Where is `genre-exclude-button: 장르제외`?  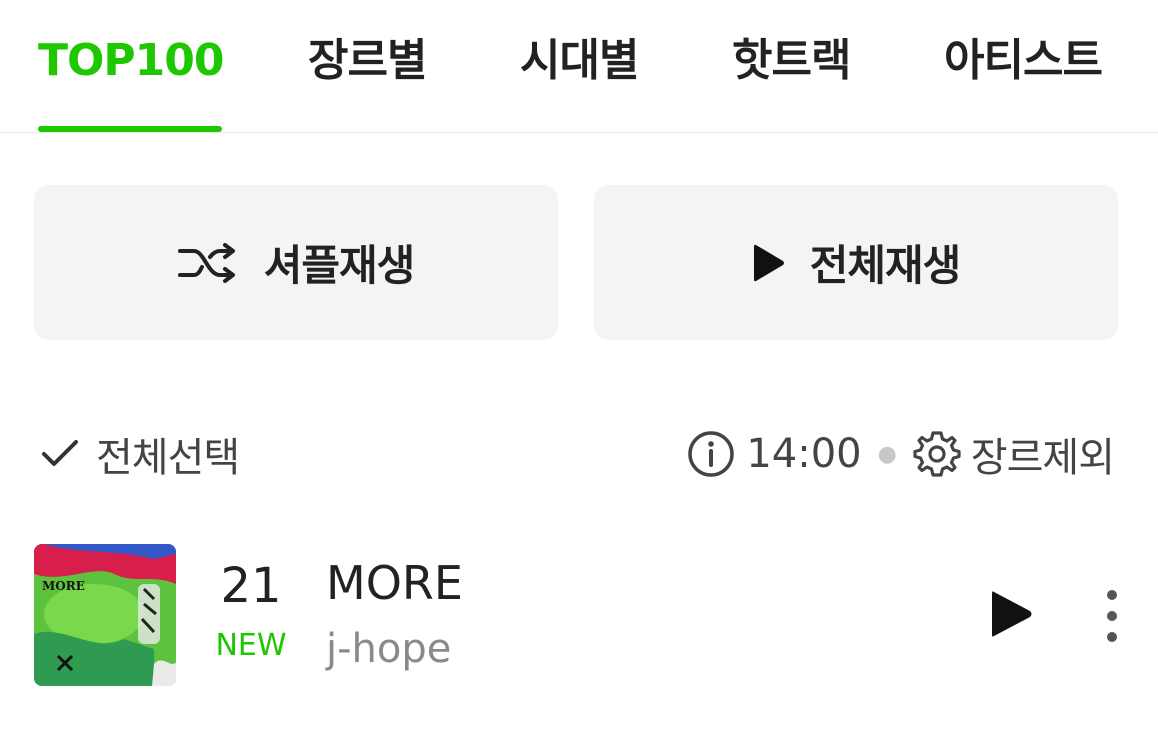 genre-exclude-button: 장르제외 is located at coordinates (1043, 454).